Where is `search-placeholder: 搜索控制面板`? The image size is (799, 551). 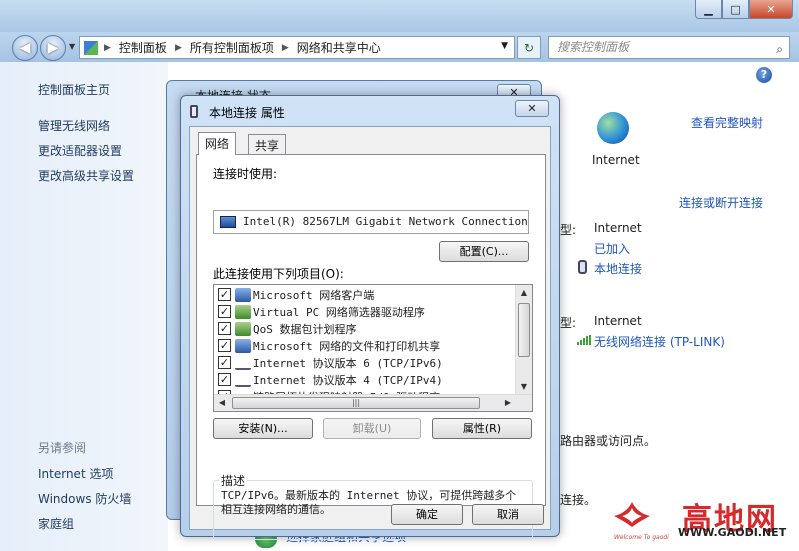 search-placeholder: 搜索控制面板 is located at coordinates (593, 47).